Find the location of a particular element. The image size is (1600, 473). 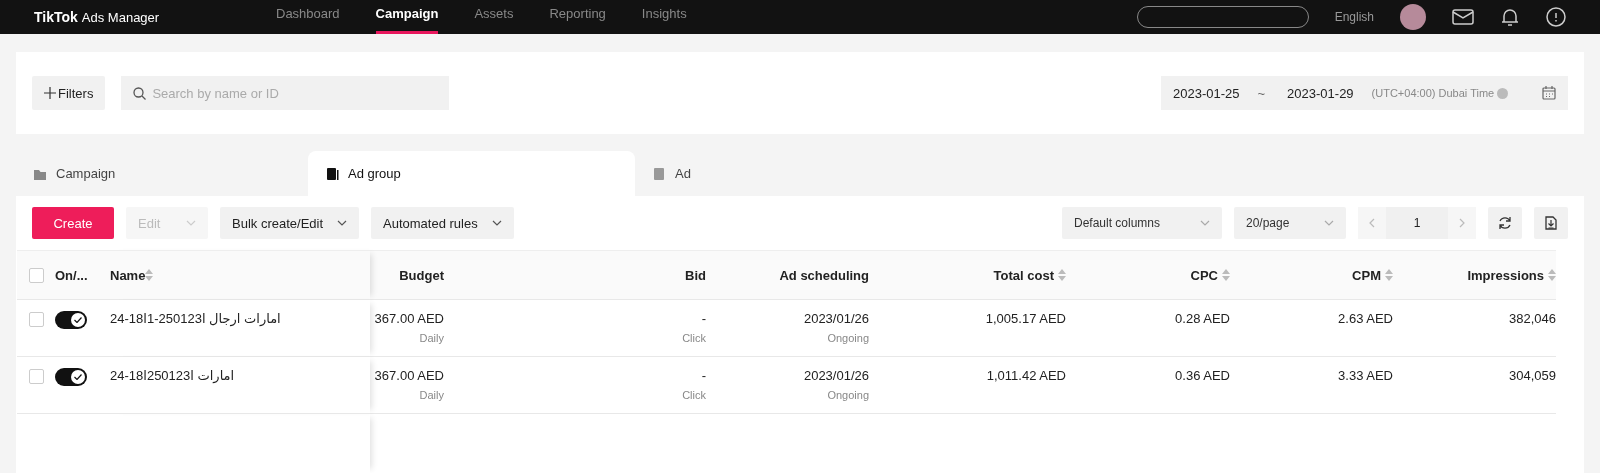

download-icon is located at coordinates (1551, 223).